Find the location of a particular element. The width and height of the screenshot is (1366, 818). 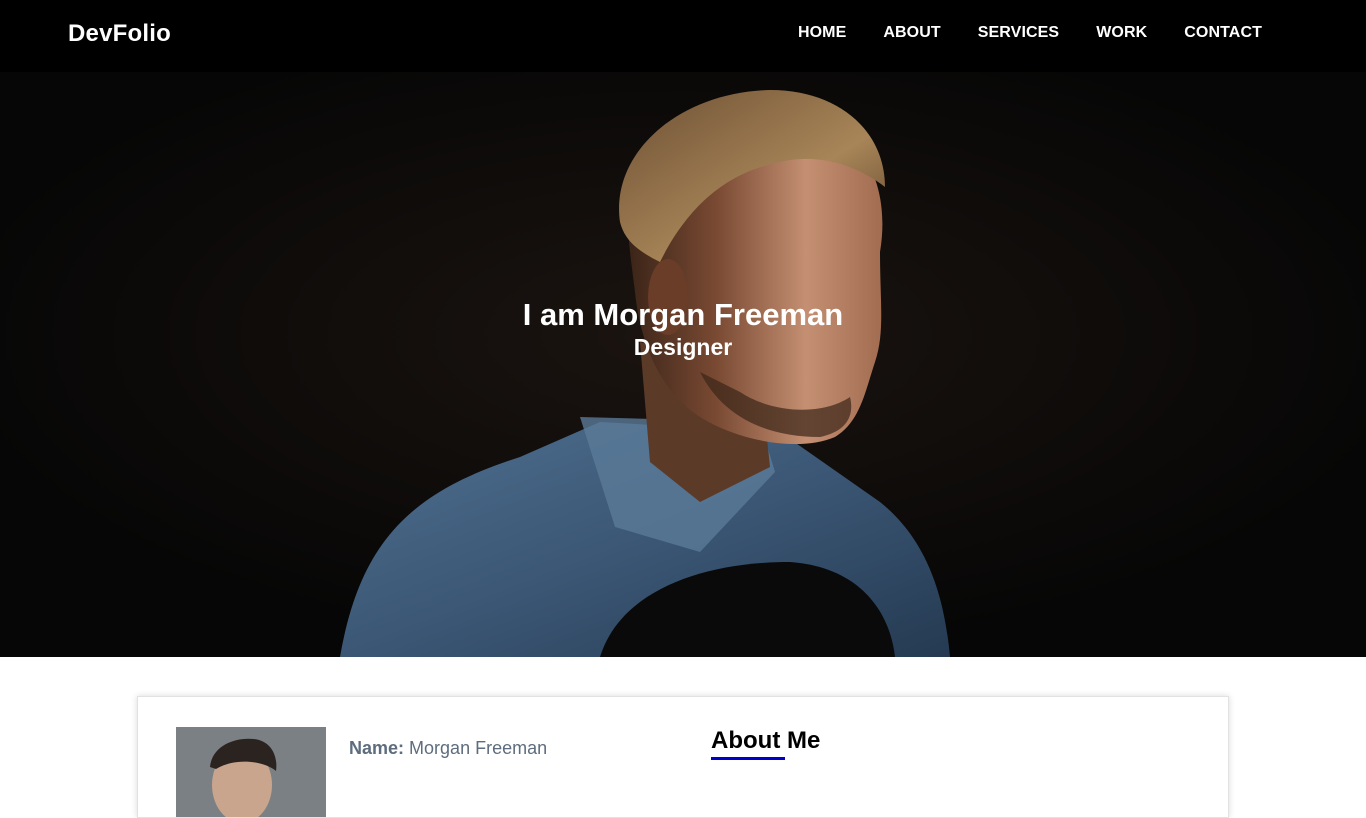

profile-photo is located at coordinates (251, 772).